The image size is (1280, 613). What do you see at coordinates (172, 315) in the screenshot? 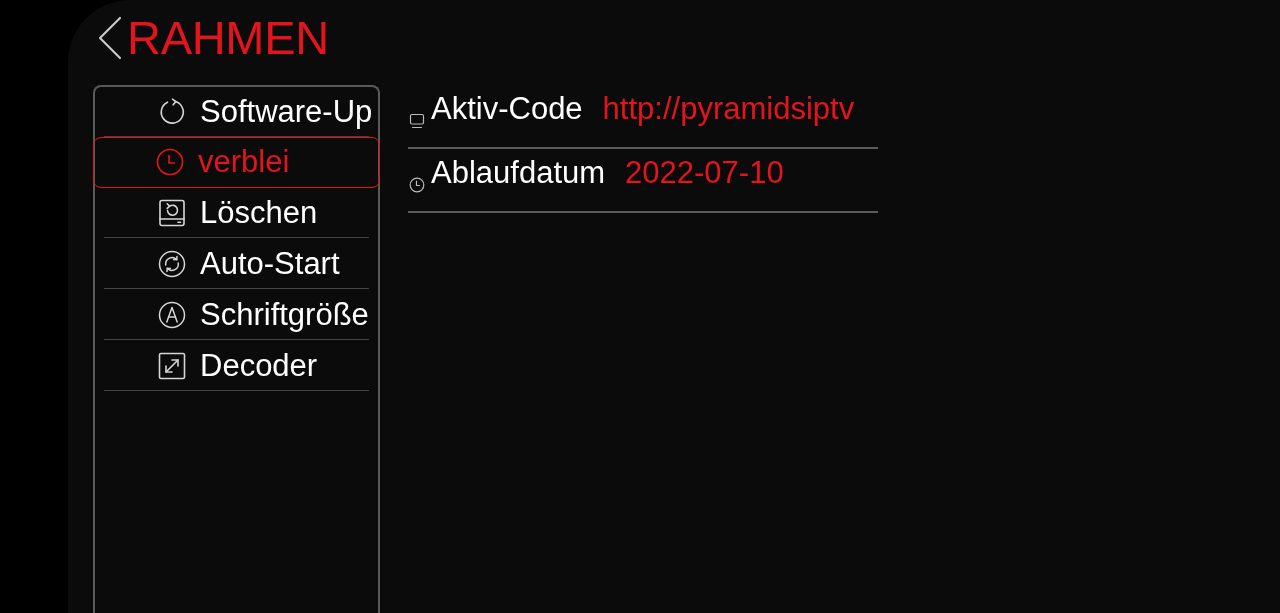
I see `letter-a-icon` at bounding box center [172, 315].